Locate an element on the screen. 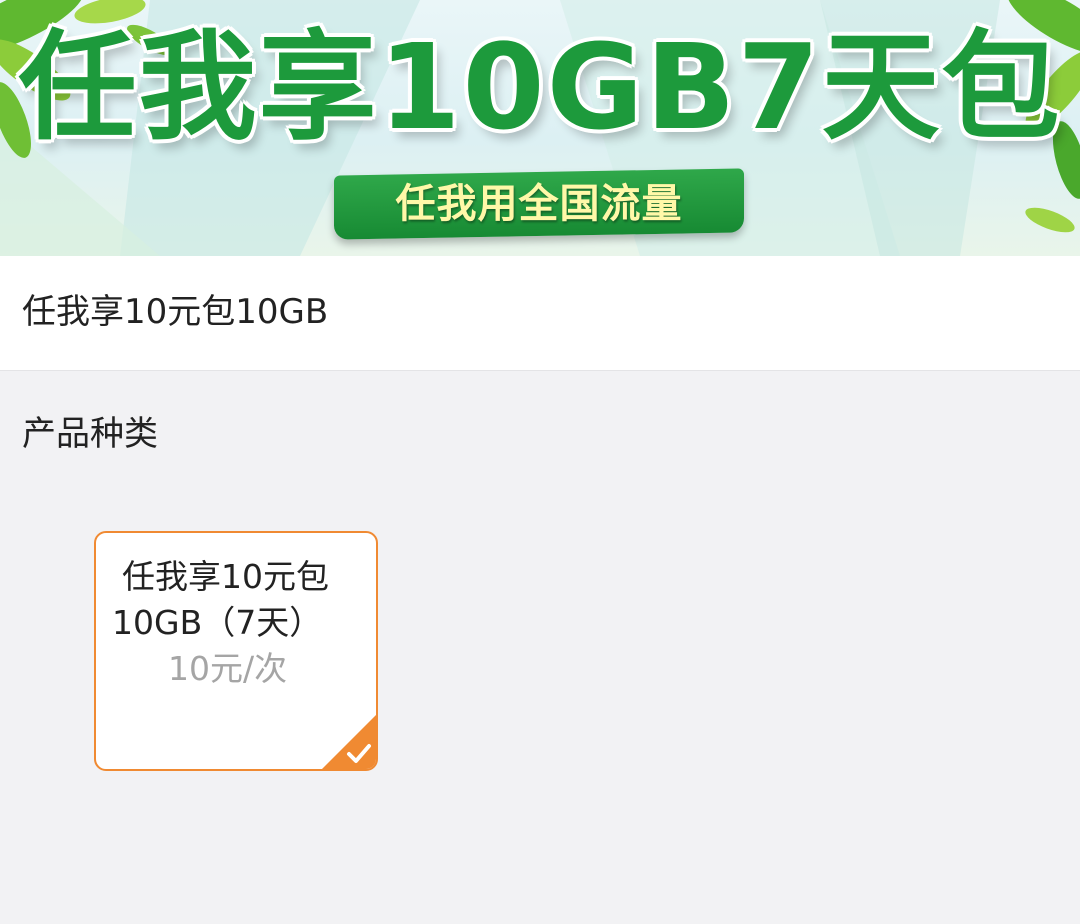  option-price: 10元/次 is located at coordinates (228, 668).